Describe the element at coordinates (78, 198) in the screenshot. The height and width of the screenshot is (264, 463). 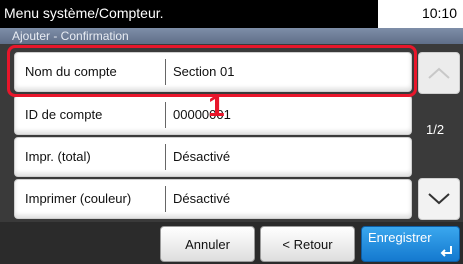
I see `row-label: Imprimer (couleur)` at that location.